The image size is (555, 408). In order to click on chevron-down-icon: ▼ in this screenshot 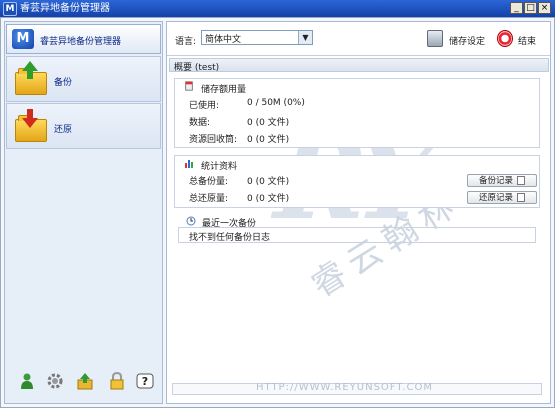, I will do `click(305, 37)`.